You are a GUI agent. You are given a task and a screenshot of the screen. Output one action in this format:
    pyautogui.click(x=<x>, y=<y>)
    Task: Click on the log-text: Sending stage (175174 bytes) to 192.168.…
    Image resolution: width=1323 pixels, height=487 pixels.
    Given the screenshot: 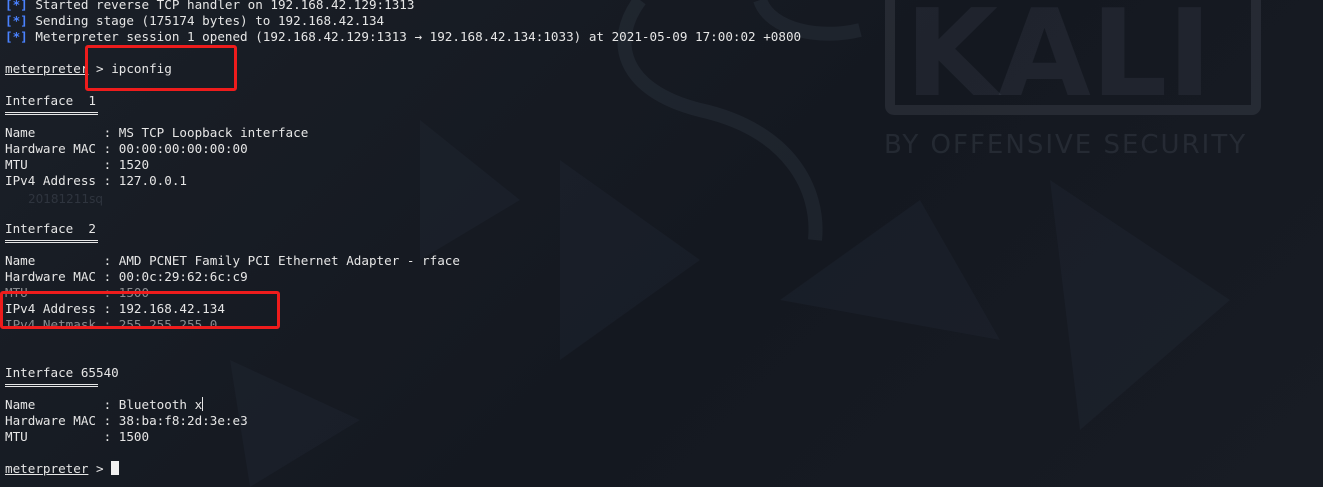 What is the action you would take?
    pyautogui.click(x=210, y=20)
    